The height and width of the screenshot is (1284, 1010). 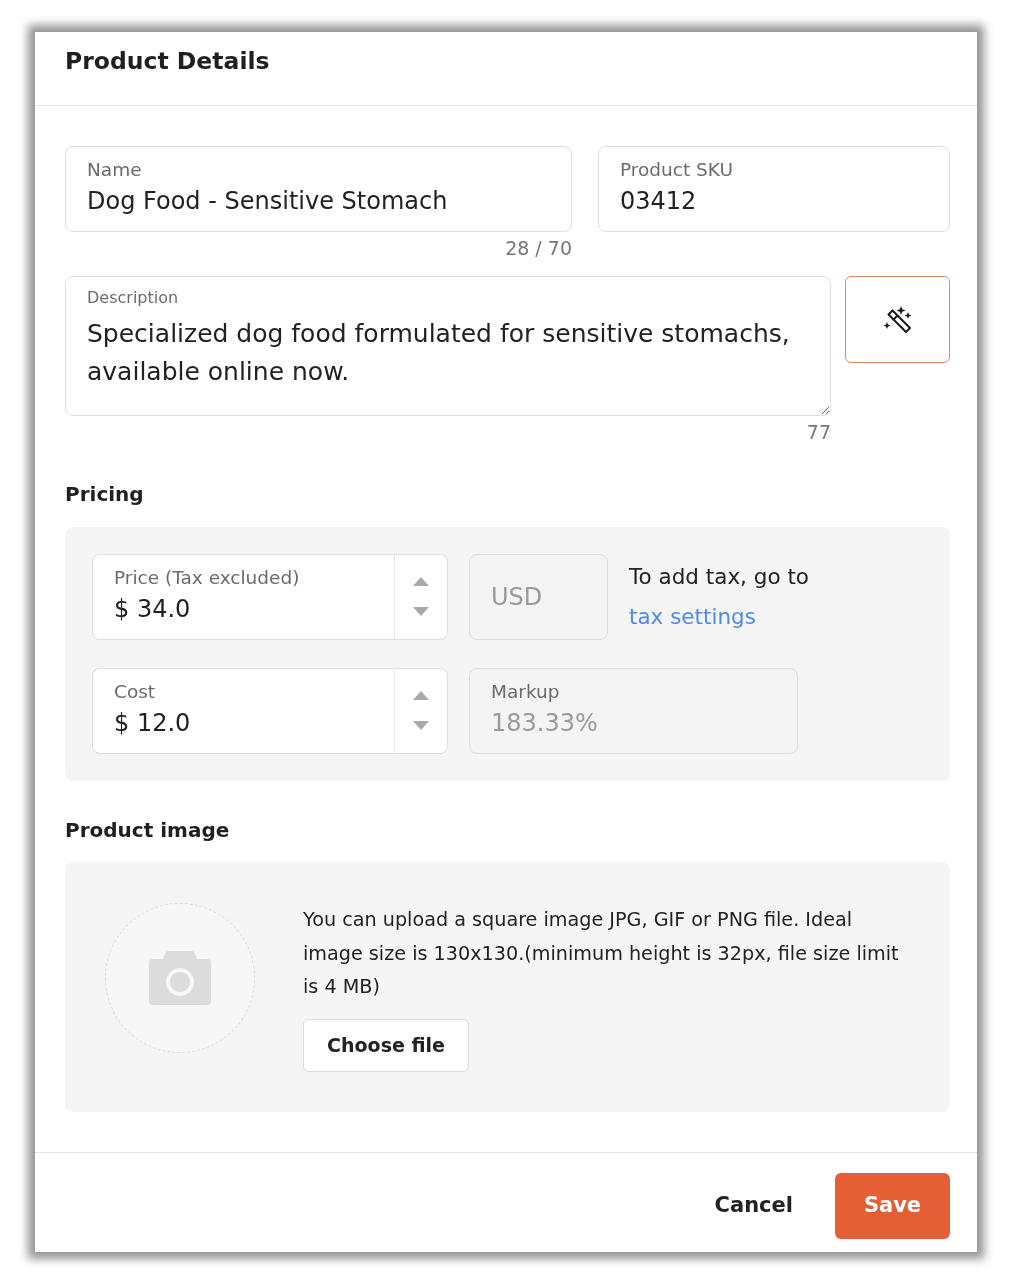 What do you see at coordinates (207, 578) in the screenshot?
I see `field-label: Price (Tax excluded)` at bounding box center [207, 578].